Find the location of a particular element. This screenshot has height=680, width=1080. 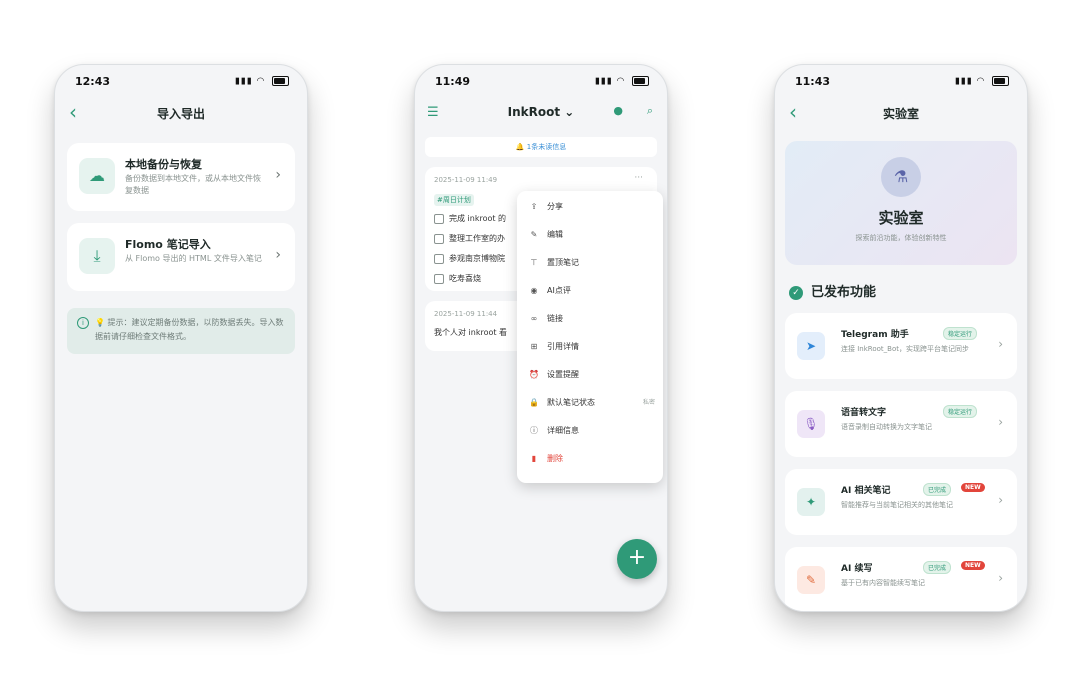

nav-bar: ‹ 导入导出 is located at coordinates (181, 113).